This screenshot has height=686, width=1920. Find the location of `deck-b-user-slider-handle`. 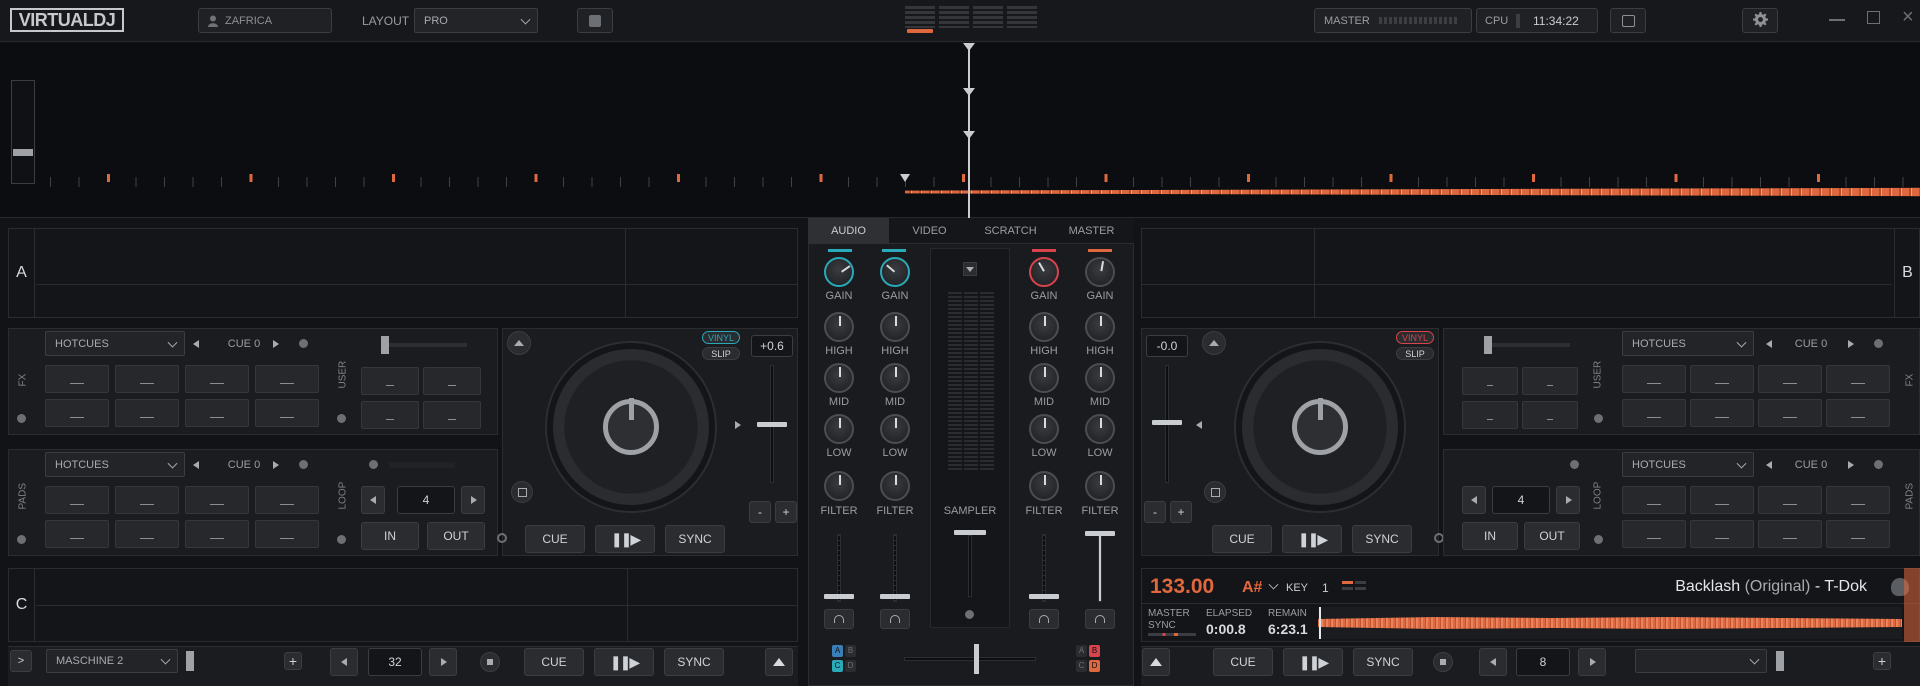

deck-b-user-slider-handle is located at coordinates (1488, 345).